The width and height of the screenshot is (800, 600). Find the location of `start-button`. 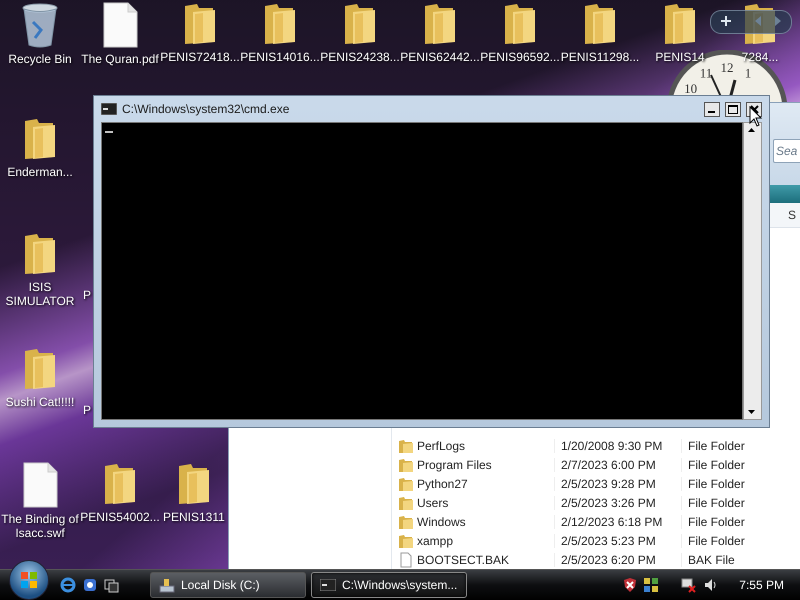

start-button is located at coordinates (29, 580).